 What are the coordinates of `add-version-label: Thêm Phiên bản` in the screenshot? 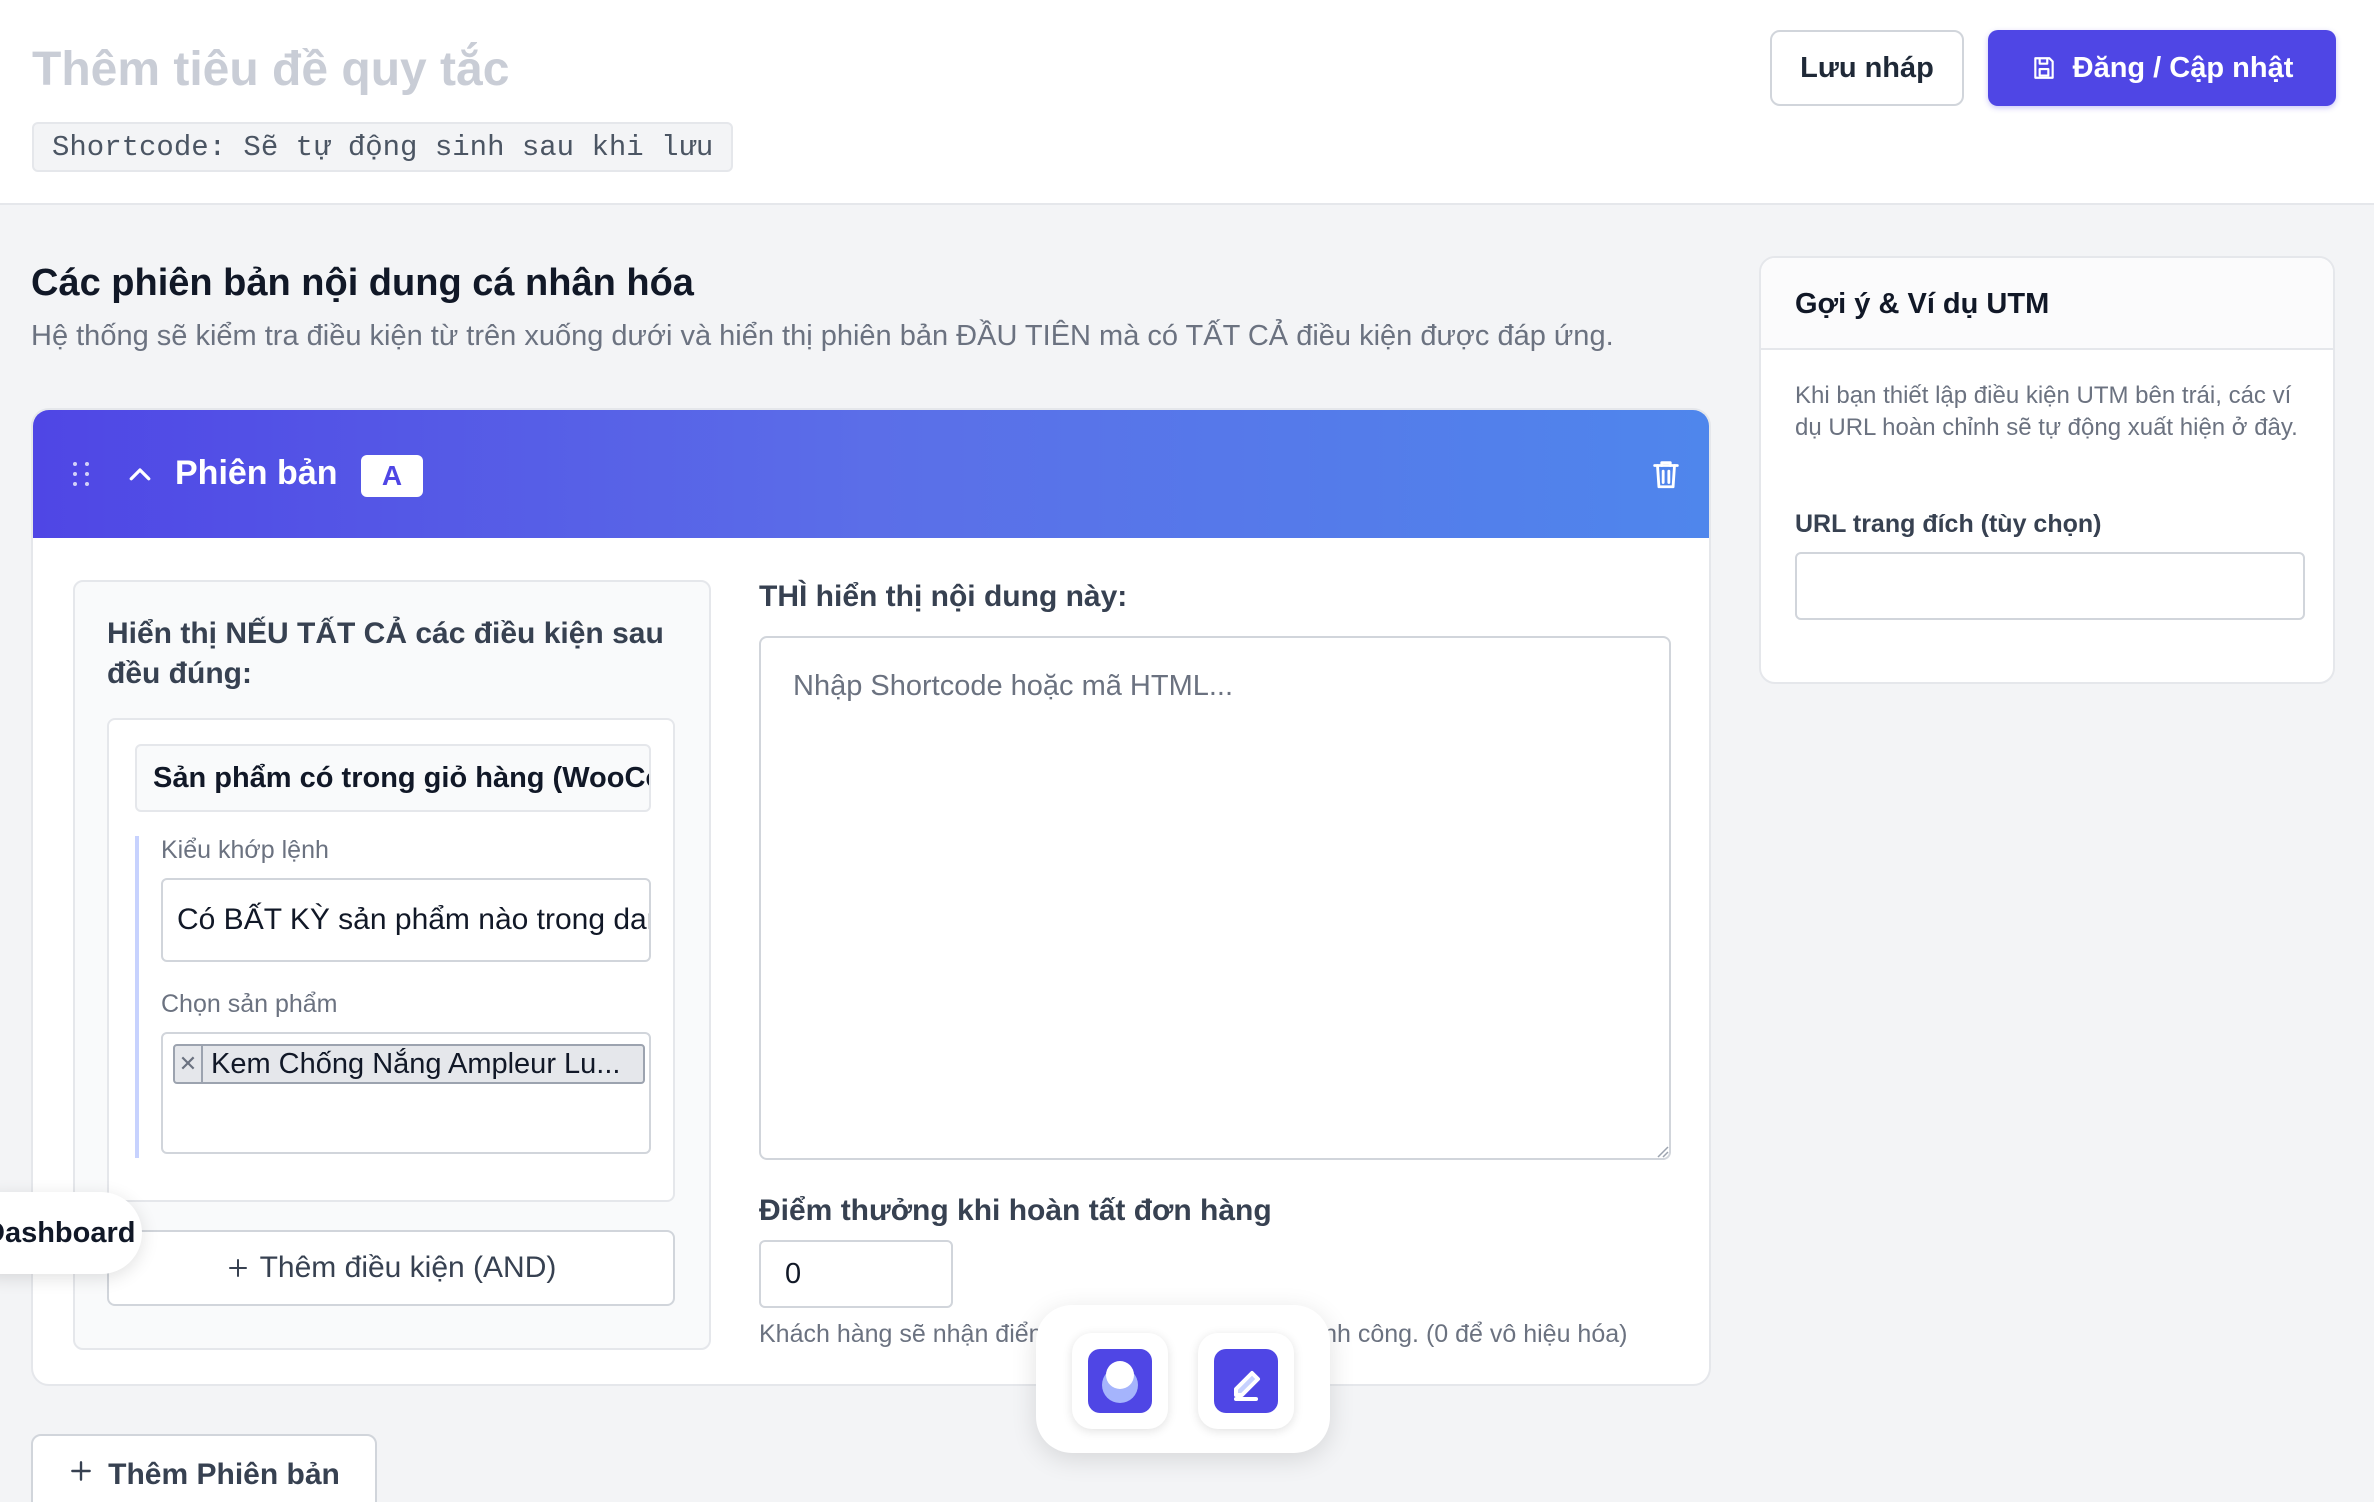 It's located at (224, 1474).